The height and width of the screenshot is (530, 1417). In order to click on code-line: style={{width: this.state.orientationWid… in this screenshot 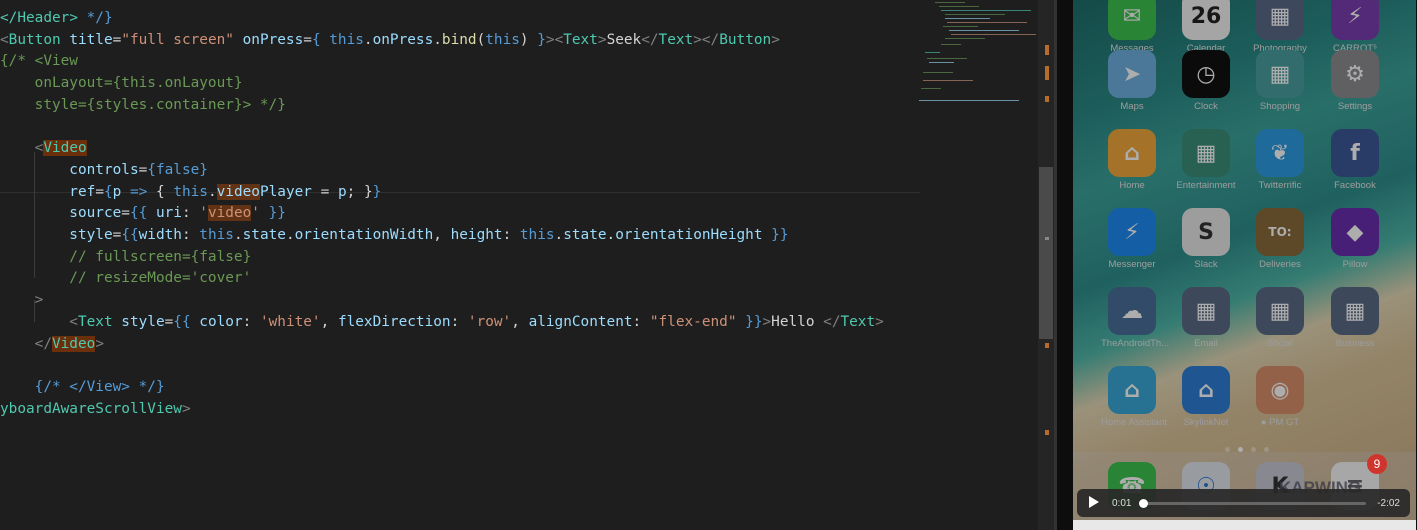, I will do `click(394, 236)`.